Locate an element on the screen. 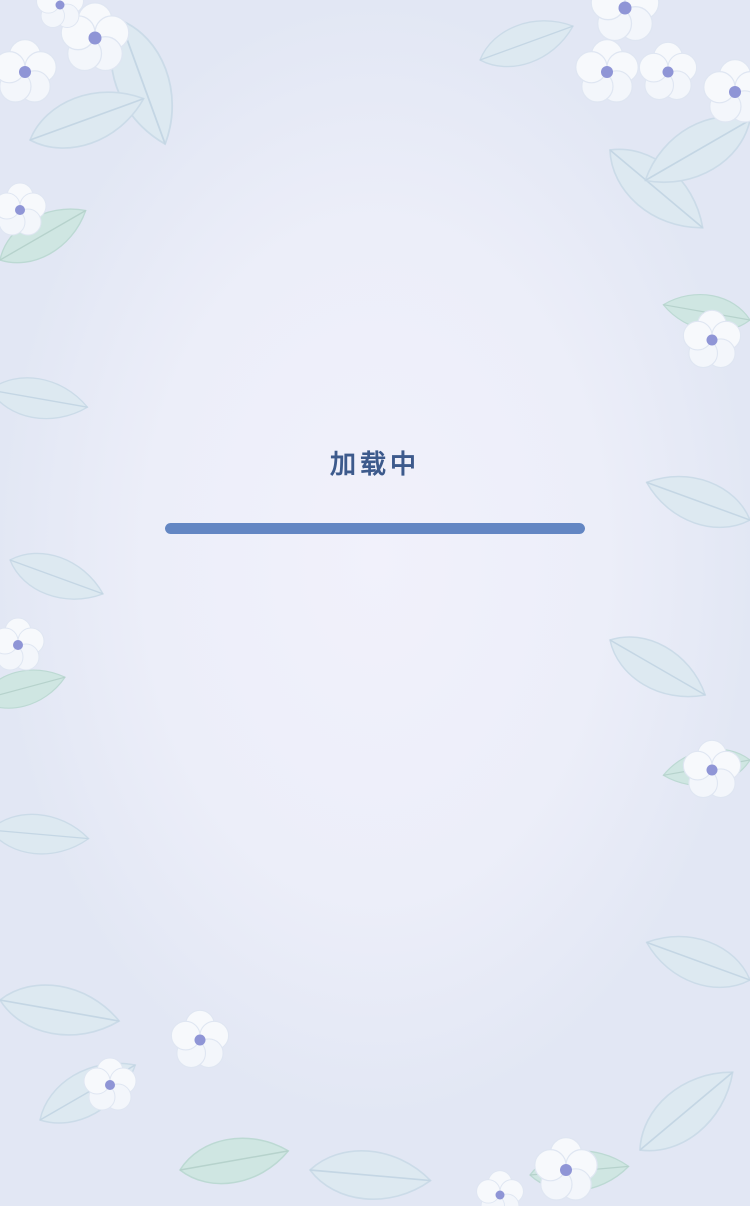  progress-bar-fill is located at coordinates (375, 528).